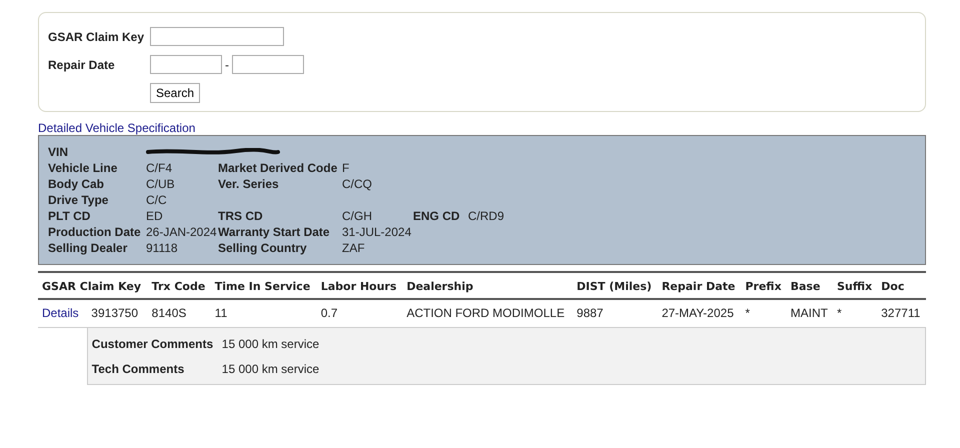  Describe the element at coordinates (809, 313) in the screenshot. I see `table-cell: MAINT` at that location.